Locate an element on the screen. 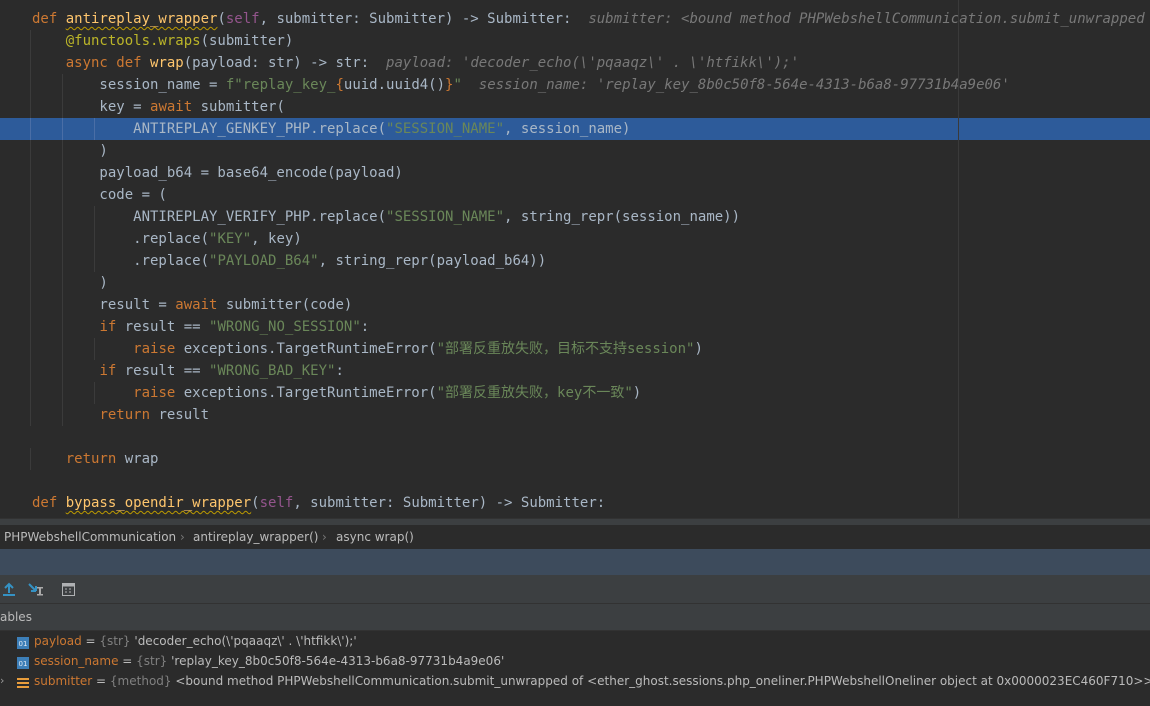  code-text: code = ( is located at coordinates (99, 195).